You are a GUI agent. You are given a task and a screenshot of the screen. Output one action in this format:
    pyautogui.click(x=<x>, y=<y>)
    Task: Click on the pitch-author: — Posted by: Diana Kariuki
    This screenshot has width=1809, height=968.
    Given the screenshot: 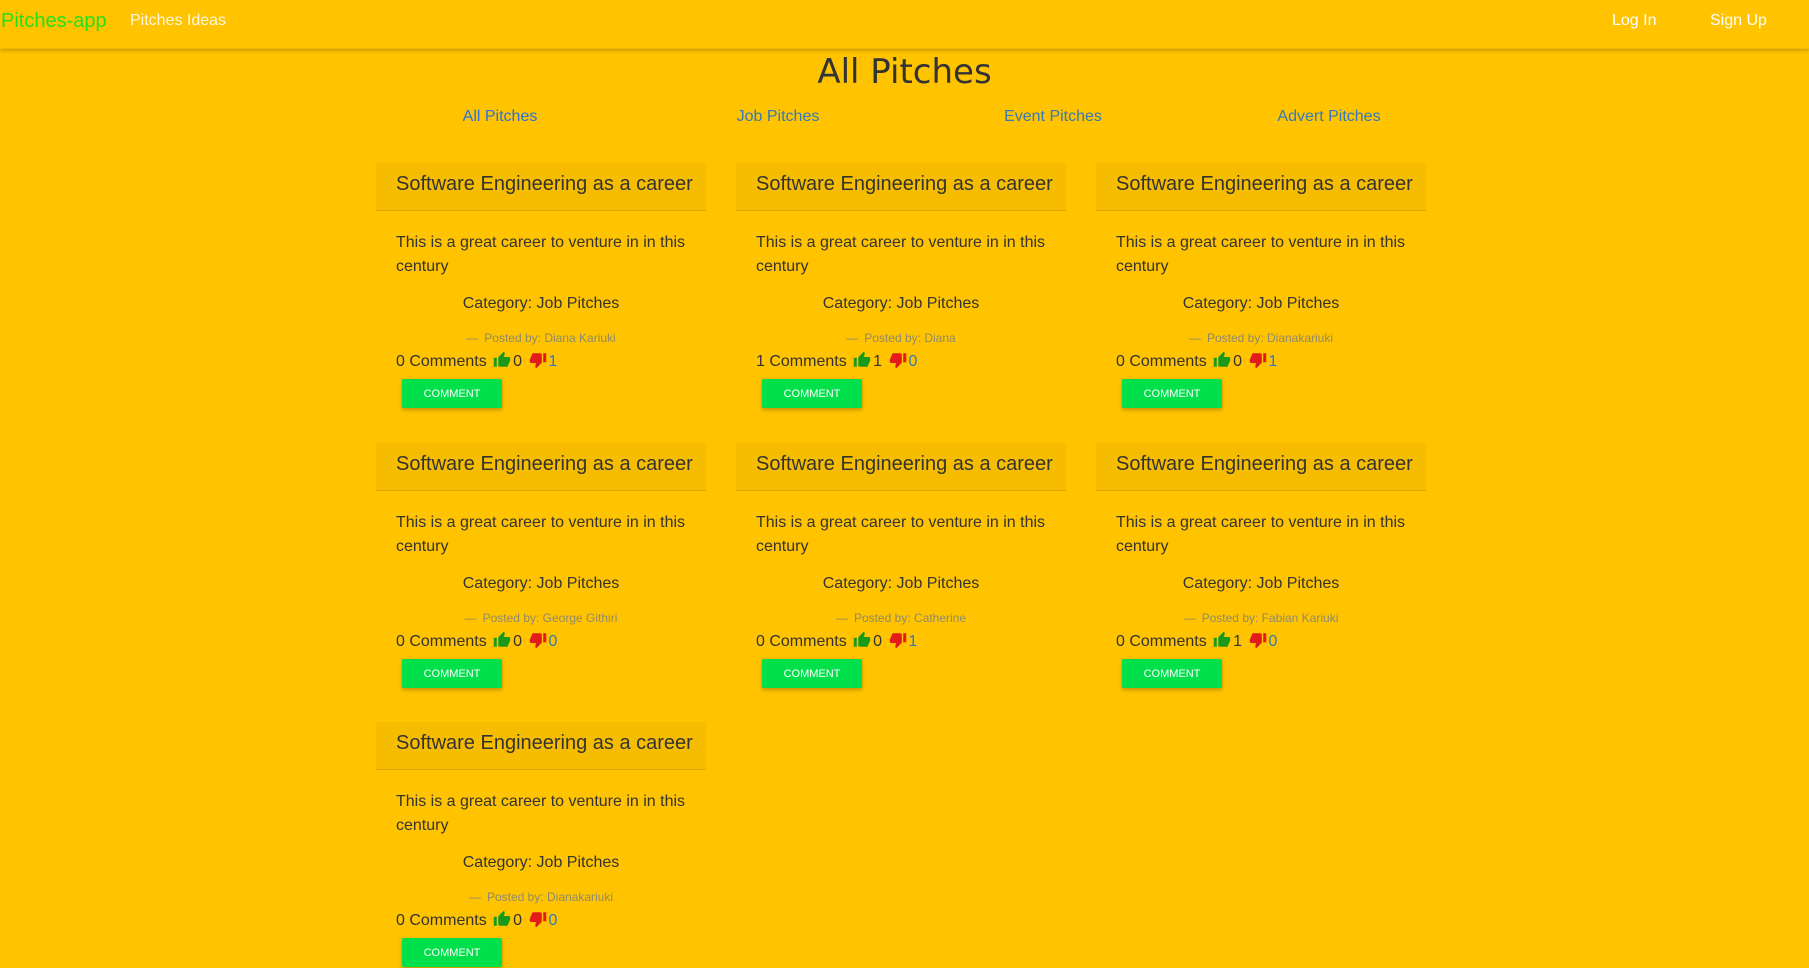 What is the action you would take?
    pyautogui.click(x=541, y=338)
    